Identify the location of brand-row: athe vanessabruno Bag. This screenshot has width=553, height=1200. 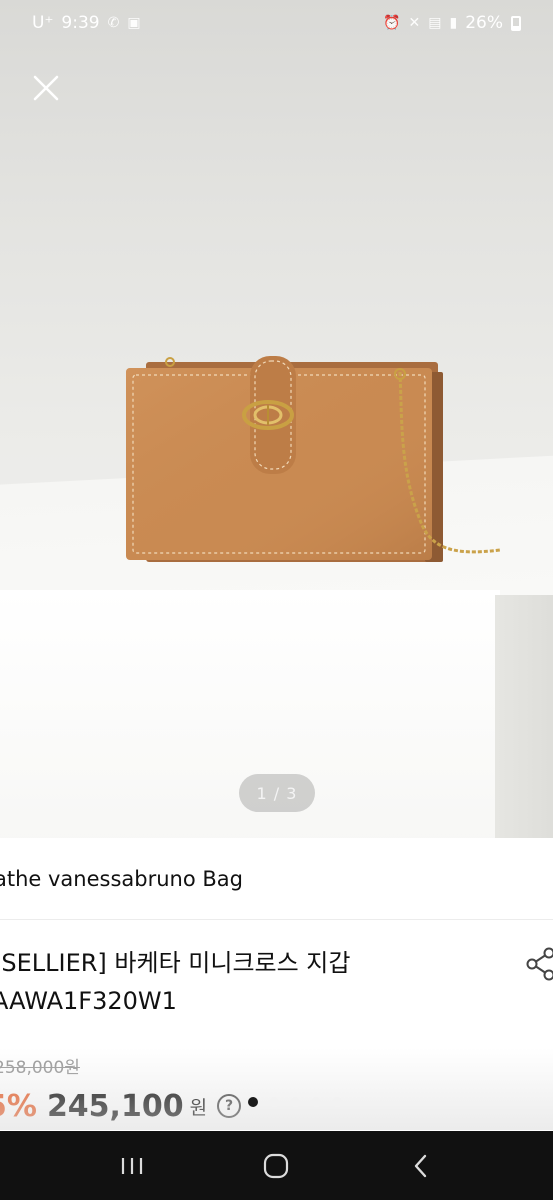
(276, 879).